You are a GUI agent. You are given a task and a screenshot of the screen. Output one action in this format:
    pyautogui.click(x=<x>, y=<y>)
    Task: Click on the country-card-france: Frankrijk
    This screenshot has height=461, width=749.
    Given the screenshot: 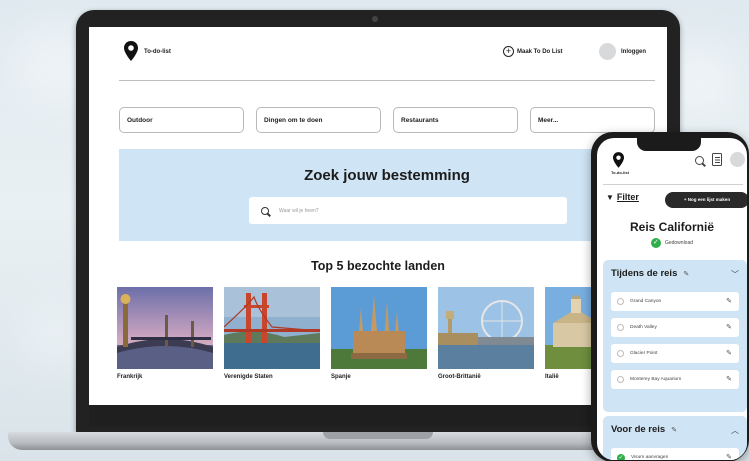 What is the action you would take?
    pyautogui.click(x=165, y=333)
    